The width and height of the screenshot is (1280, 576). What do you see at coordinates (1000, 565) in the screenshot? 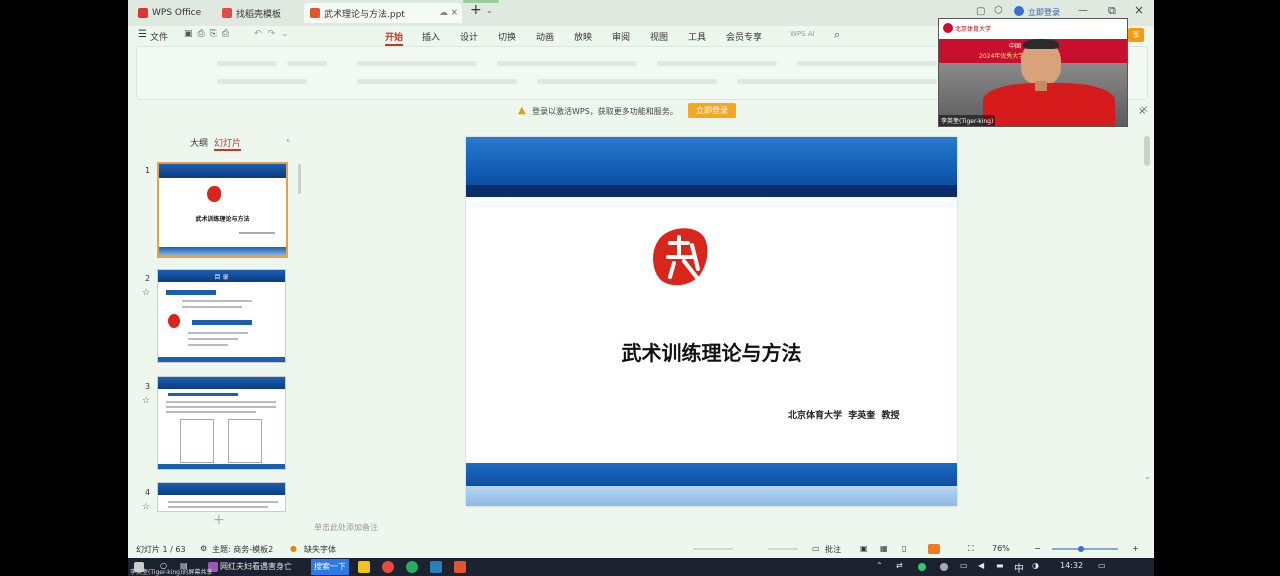
I see `battery-icon: ▬` at bounding box center [1000, 565].